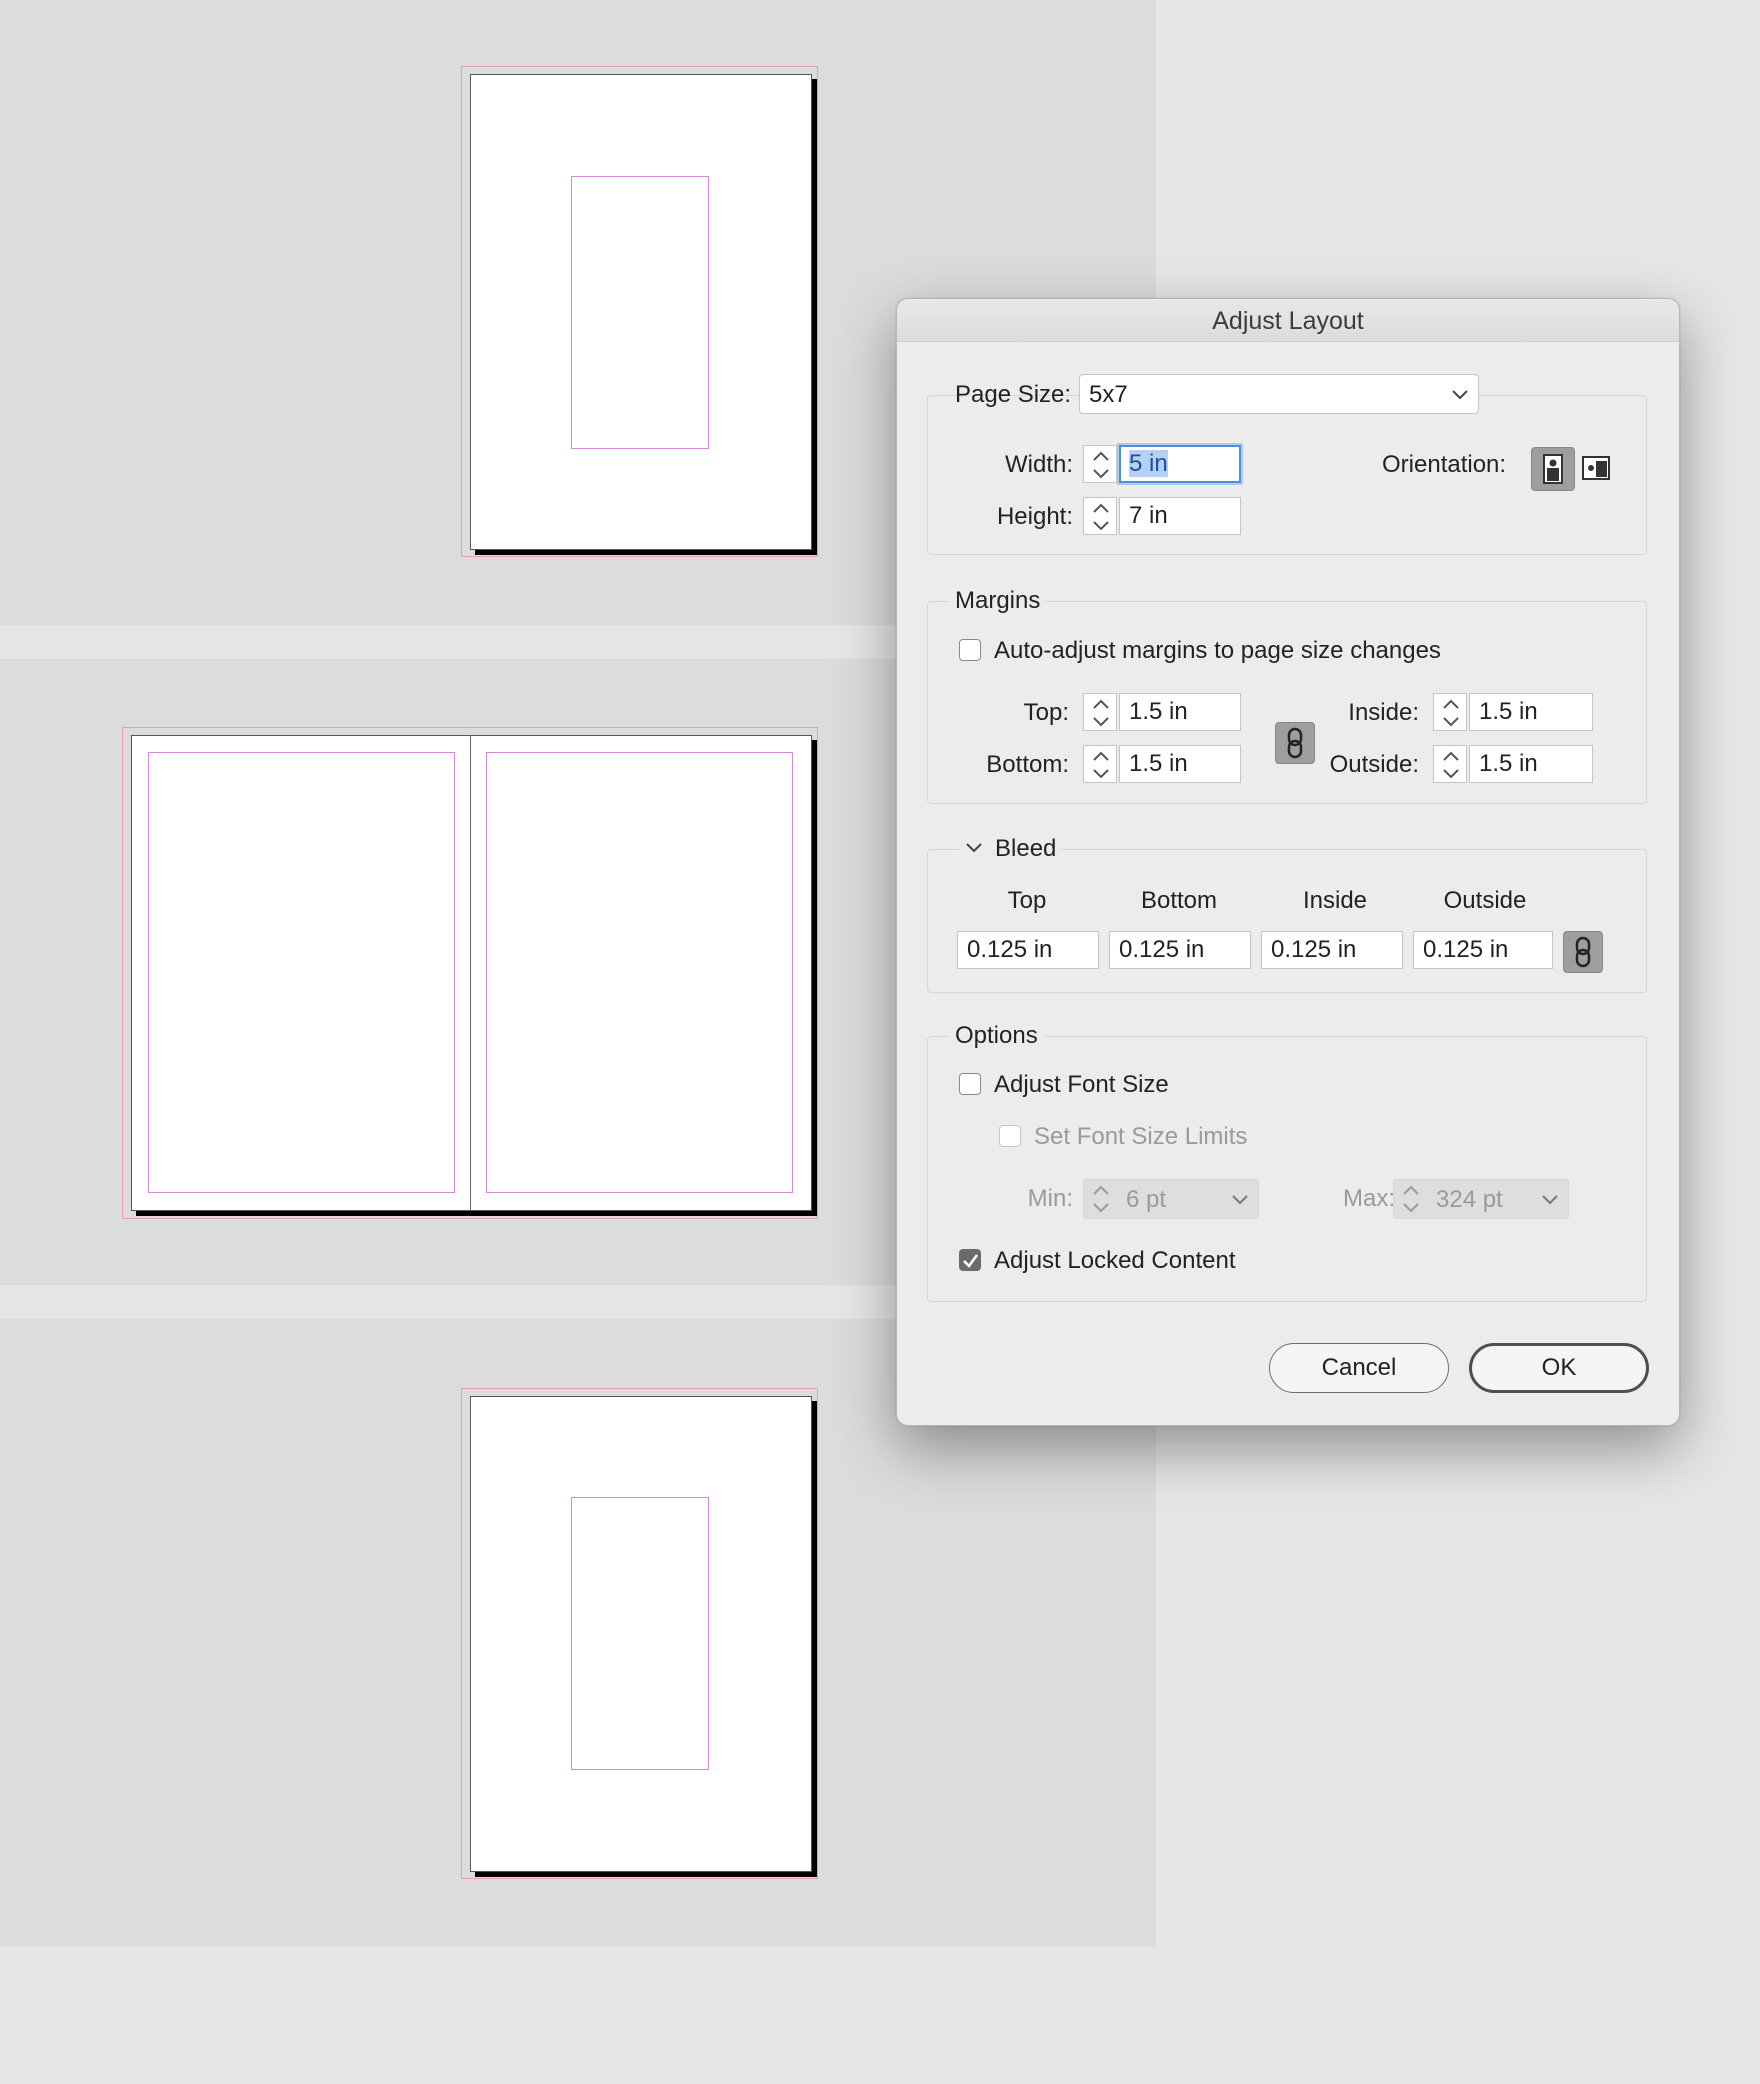  I want to click on landscape-orientation-button, so click(1596, 468).